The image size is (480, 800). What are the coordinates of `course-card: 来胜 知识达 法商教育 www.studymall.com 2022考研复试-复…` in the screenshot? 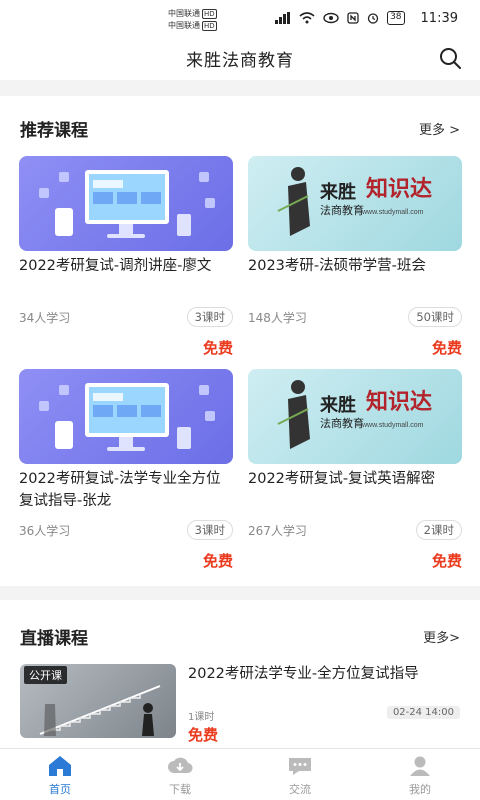 It's located at (355, 470).